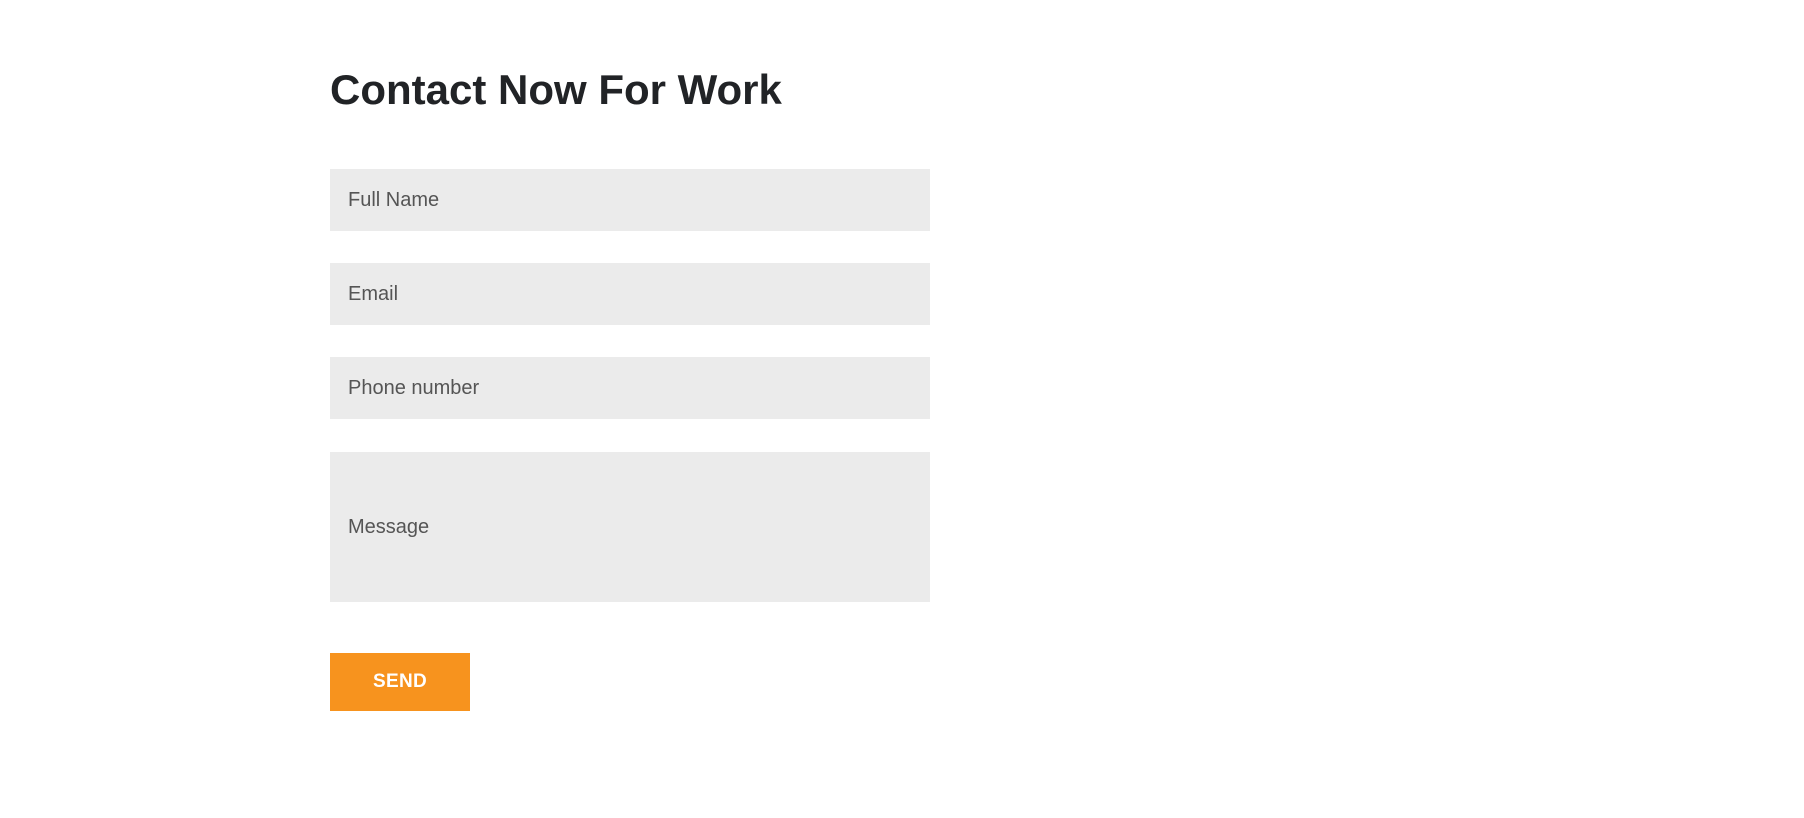 Image resolution: width=1804 pixels, height=818 pixels. Describe the element at coordinates (630, 527) in the screenshot. I see `message-textarea` at that location.